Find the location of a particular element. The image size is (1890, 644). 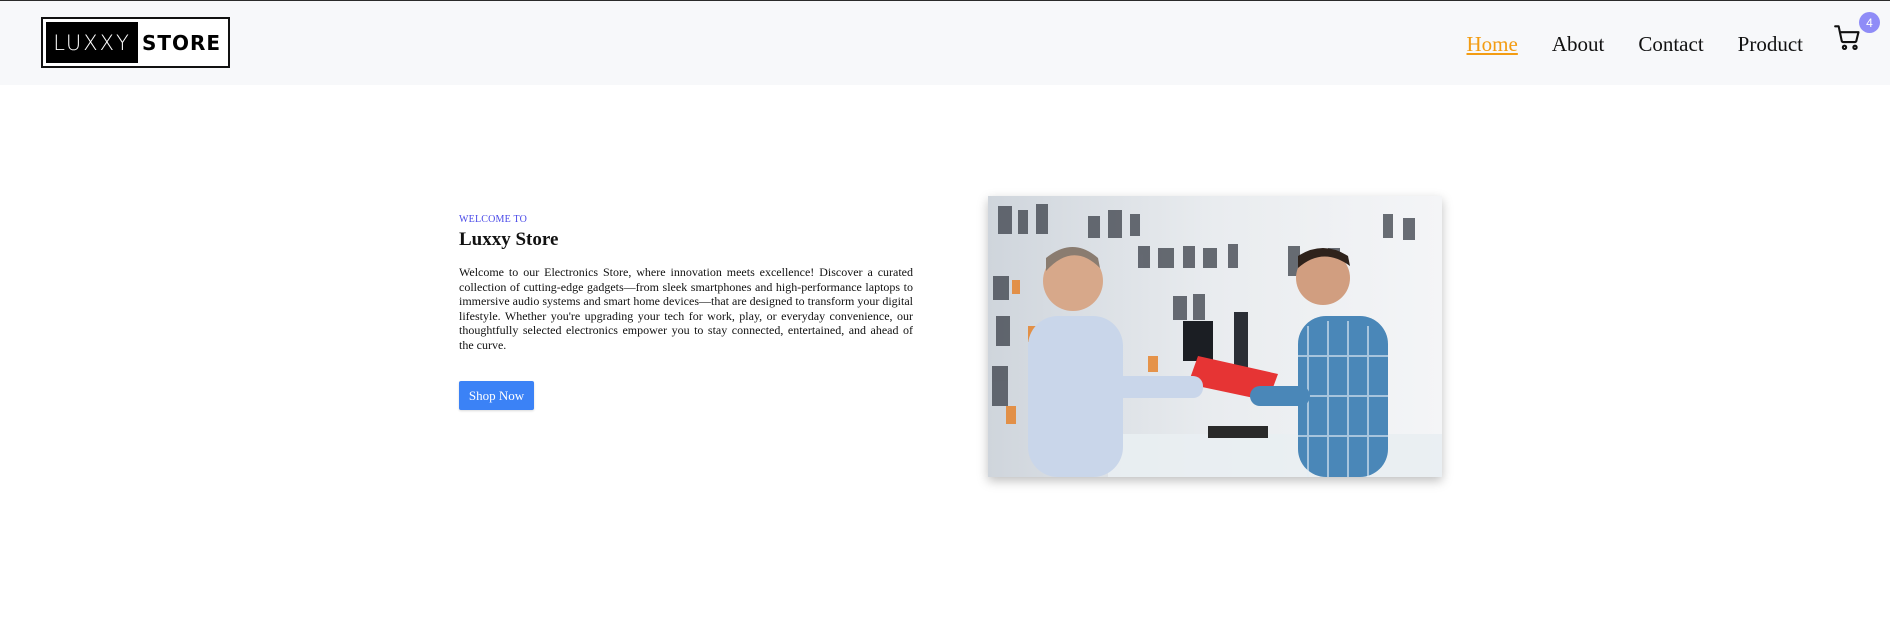

hero-title: Luxxy Store is located at coordinates (509, 239).